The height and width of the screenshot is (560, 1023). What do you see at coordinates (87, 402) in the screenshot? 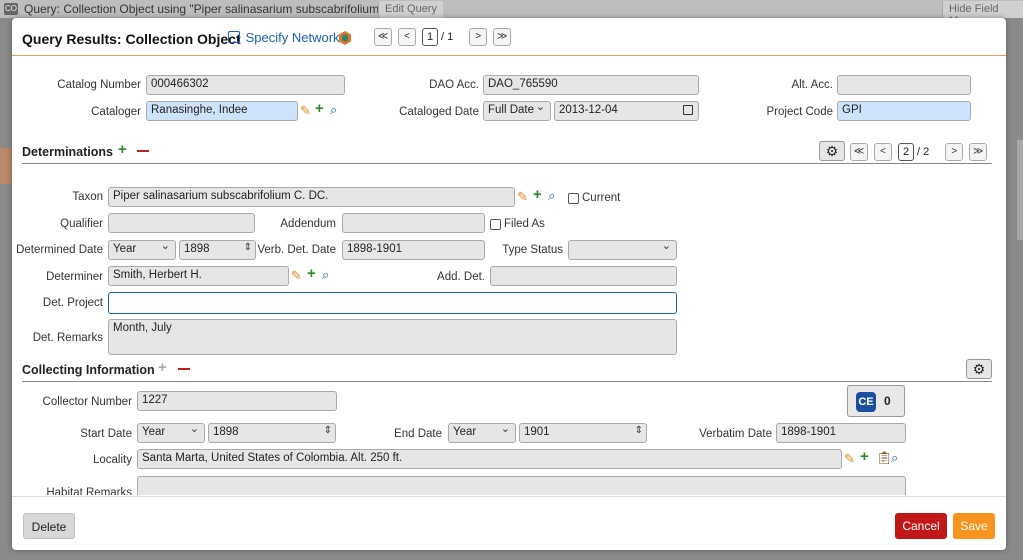
I see `collector-number-label: Collector Number` at bounding box center [87, 402].